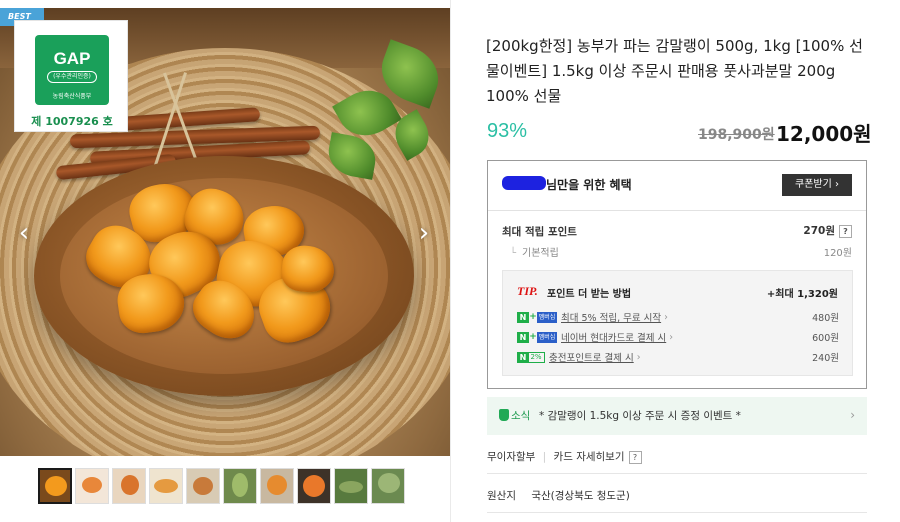 This screenshot has height=522, width=900. What do you see at coordinates (736, 135) in the screenshot?
I see `original-price: 198,900원` at bounding box center [736, 135].